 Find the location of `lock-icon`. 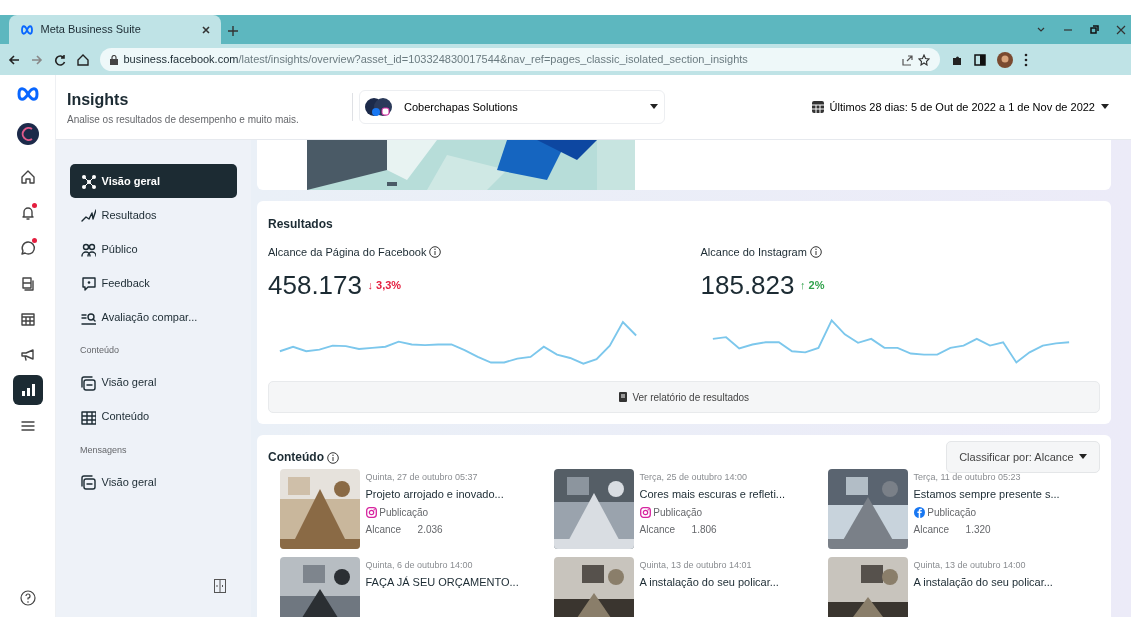

lock-icon is located at coordinates (114, 59).